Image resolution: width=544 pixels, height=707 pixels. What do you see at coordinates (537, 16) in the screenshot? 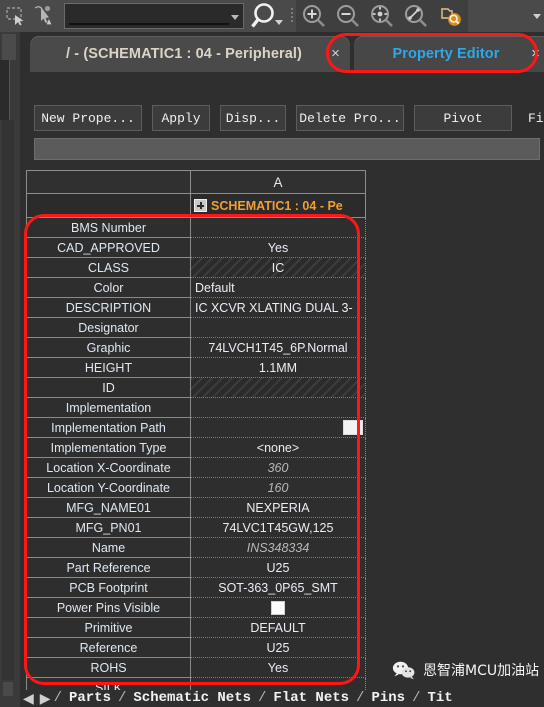
I see `toolbar-overflow-chevron-icon` at bounding box center [537, 16].